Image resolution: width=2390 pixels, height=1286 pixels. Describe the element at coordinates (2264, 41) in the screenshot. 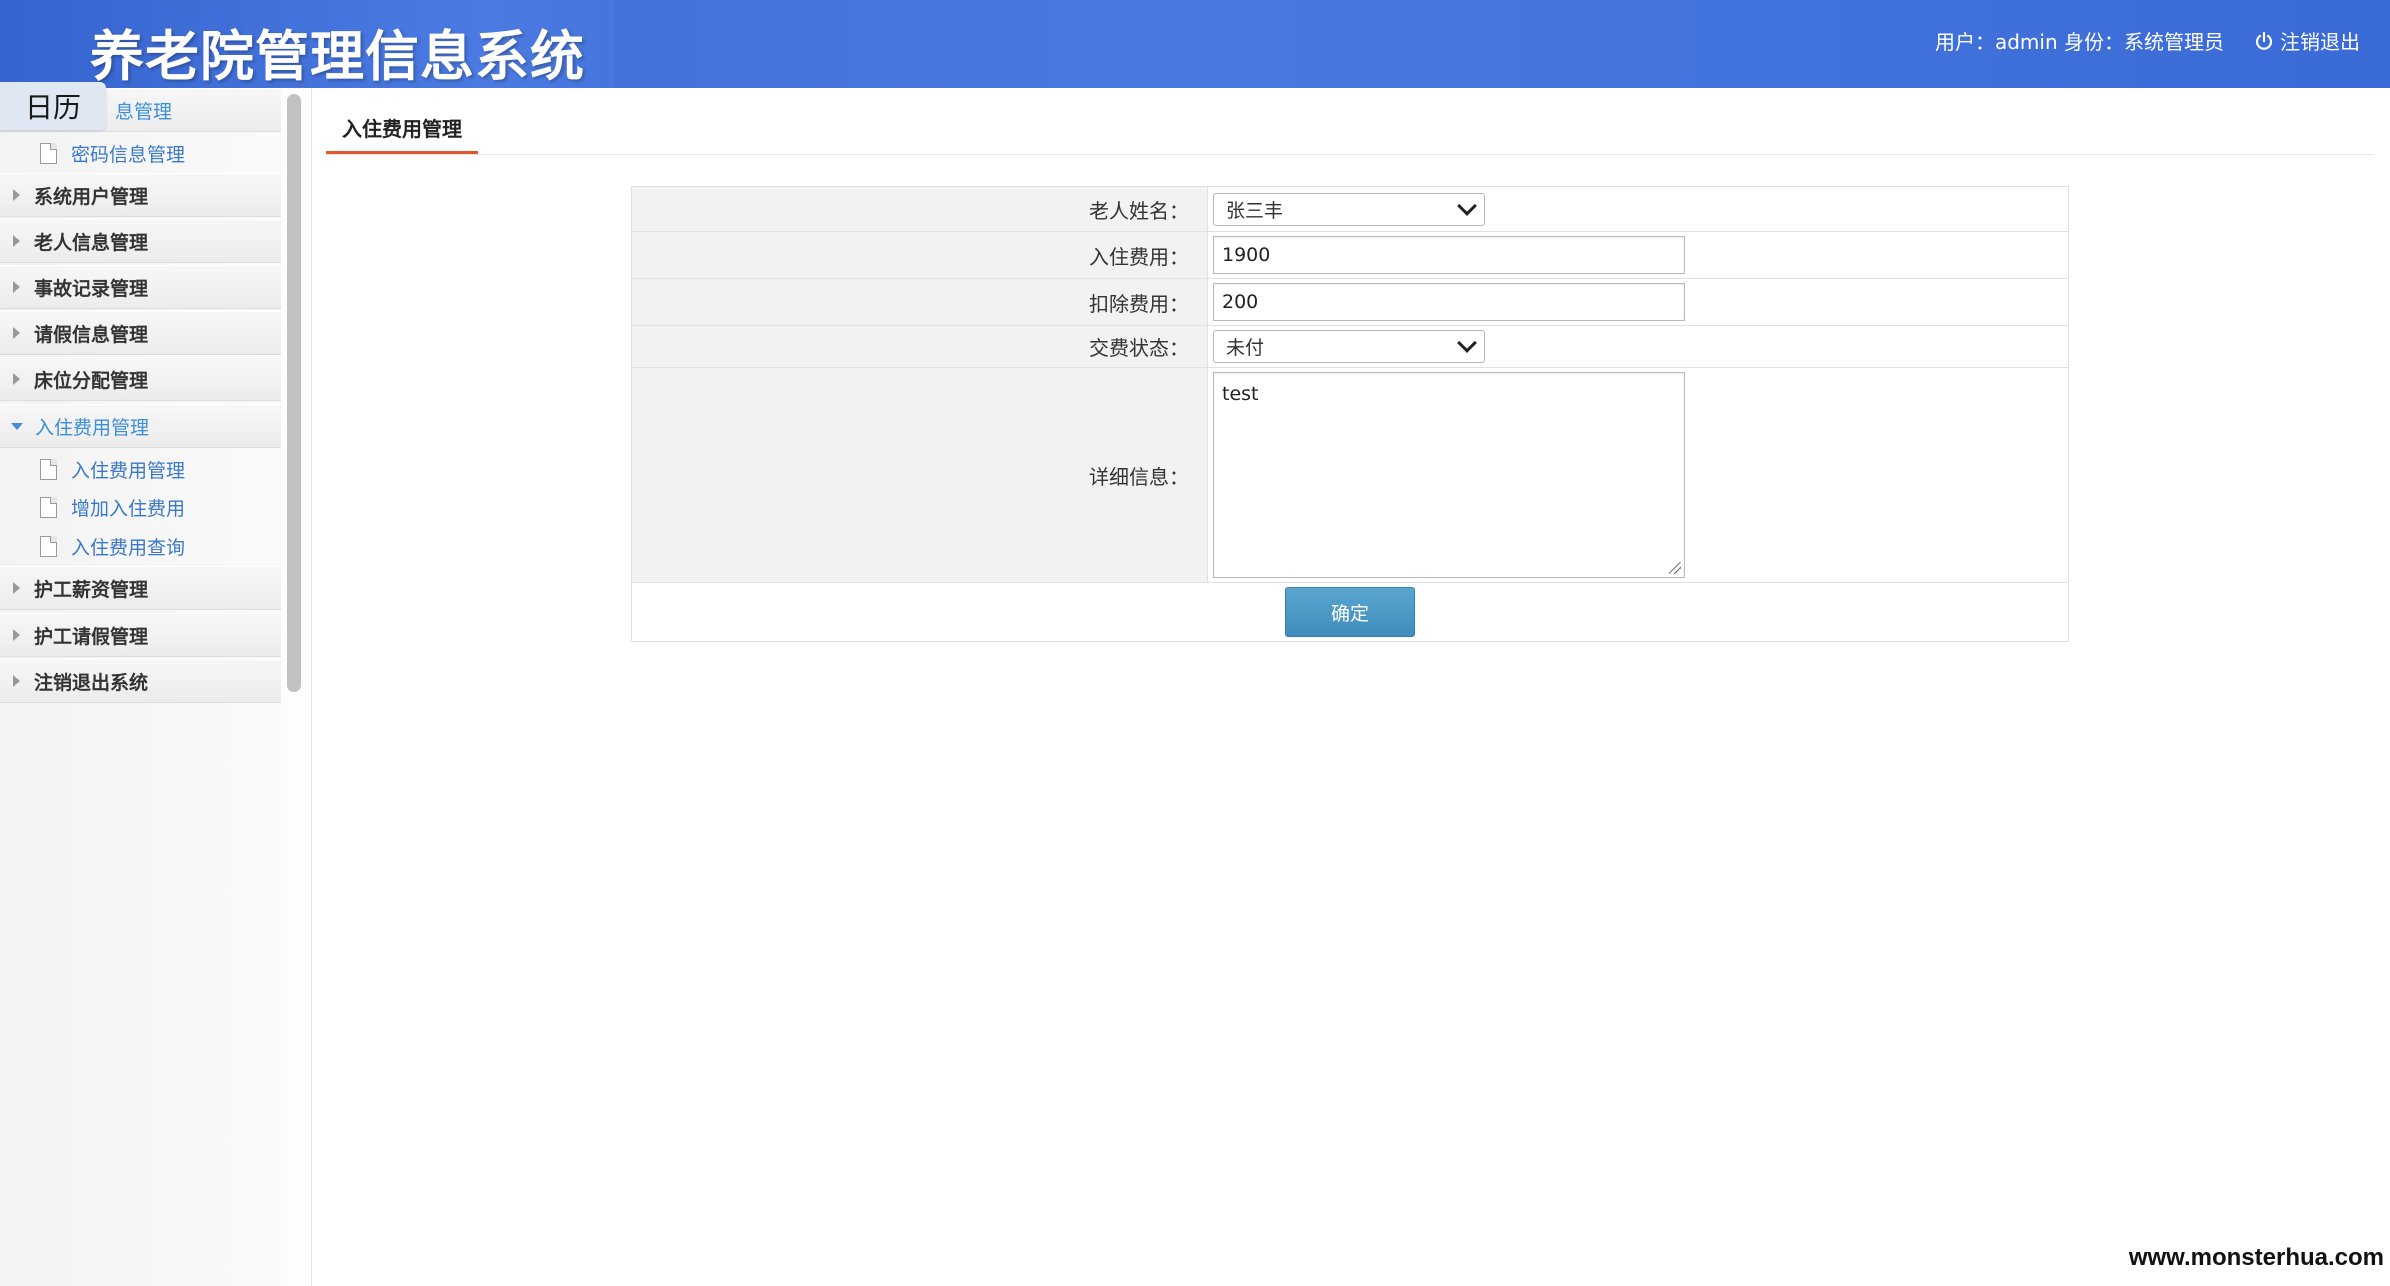

I see `power-icon` at that location.